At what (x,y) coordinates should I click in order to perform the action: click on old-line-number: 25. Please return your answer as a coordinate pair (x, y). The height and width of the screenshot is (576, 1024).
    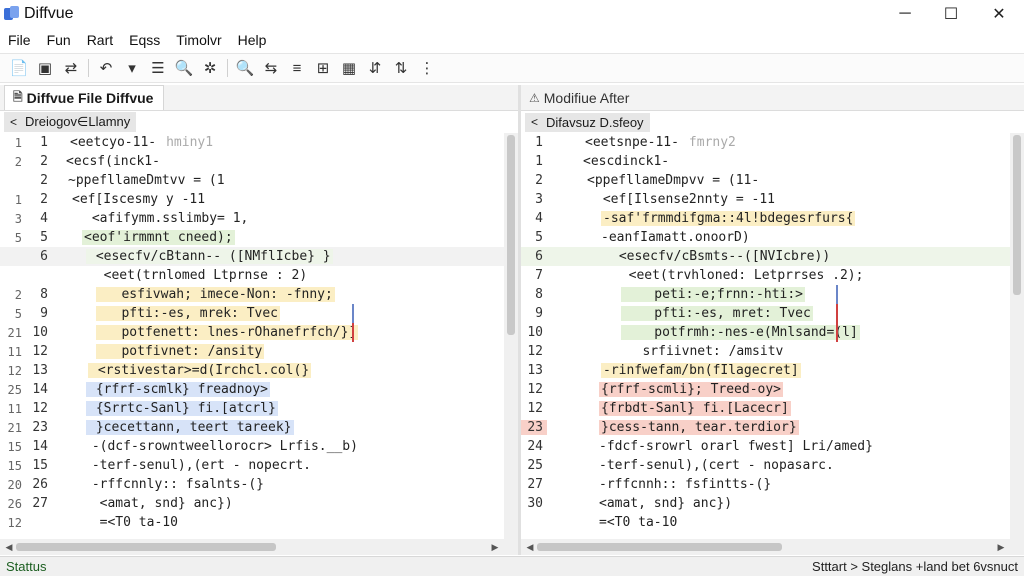
    Looking at the image, I should click on (14, 389).